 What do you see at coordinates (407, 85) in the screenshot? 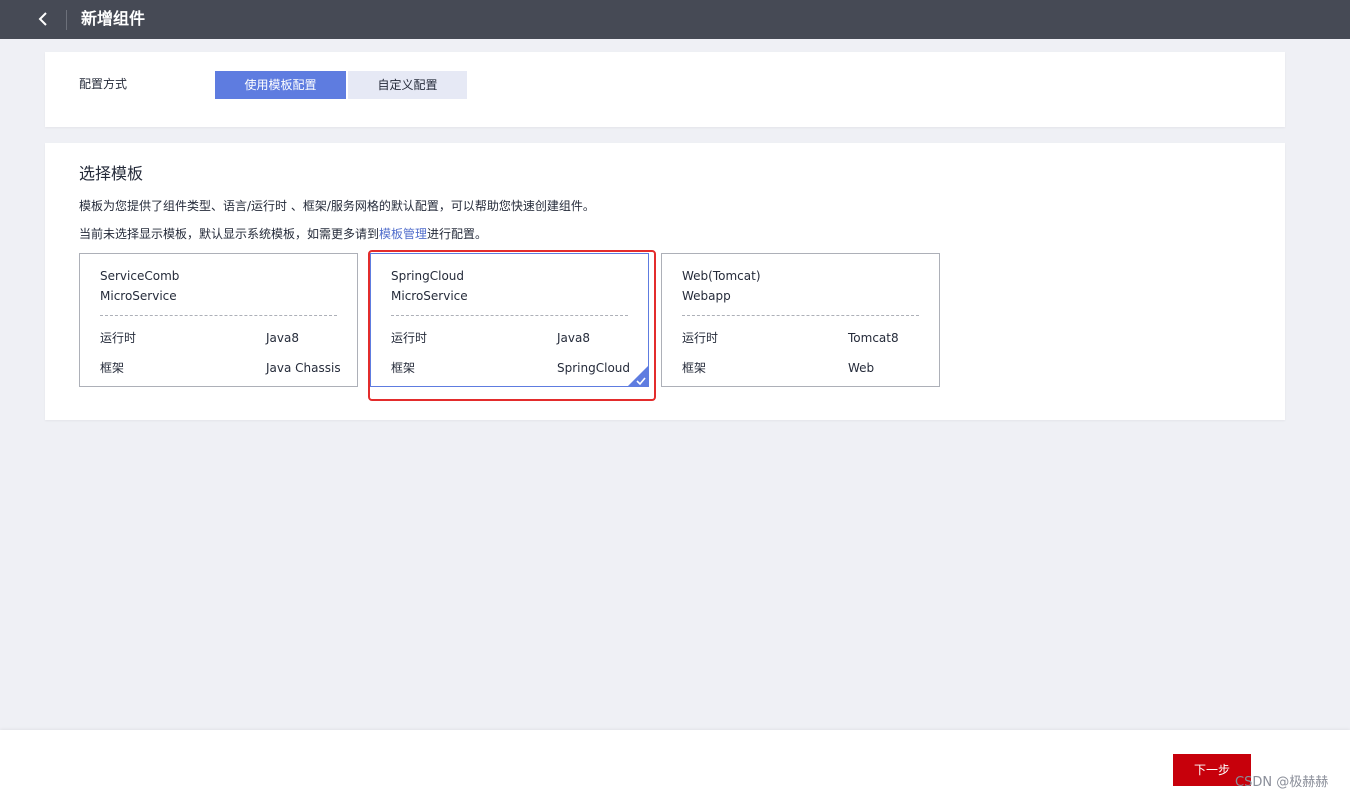
I see `tab-custom-config: 自定义配置` at bounding box center [407, 85].